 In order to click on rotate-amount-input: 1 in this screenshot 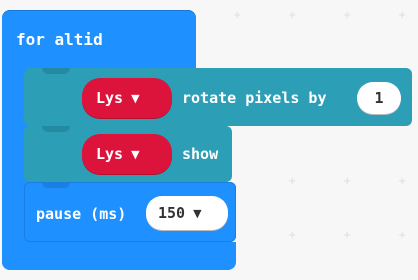, I will do `click(379, 98)`.